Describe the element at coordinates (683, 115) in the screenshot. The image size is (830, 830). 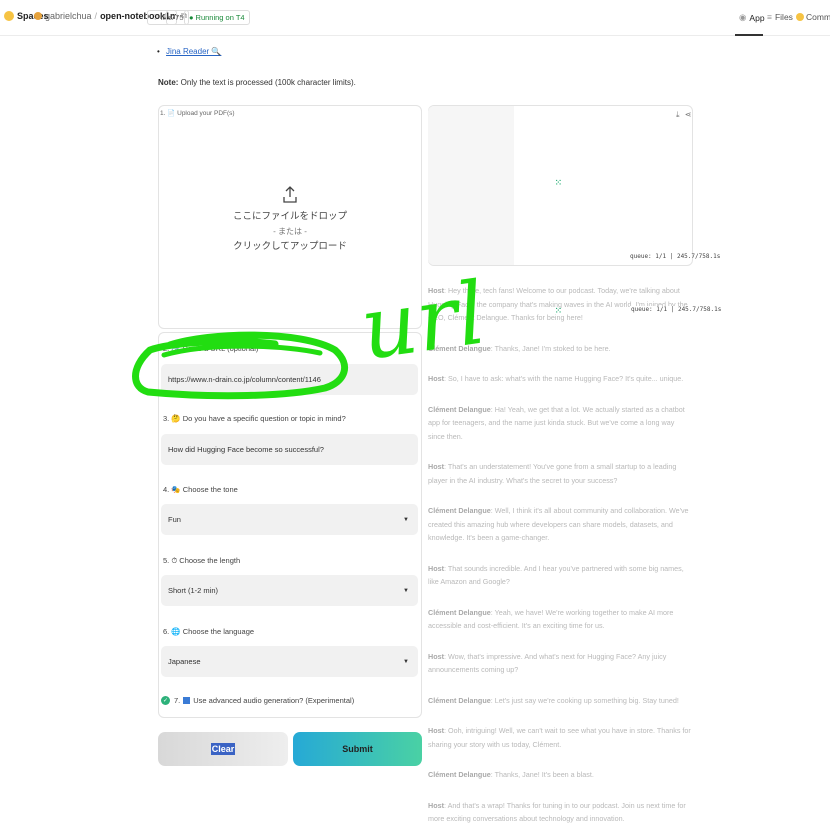
I see `audio-actions: ⤓ ⋖` at that location.